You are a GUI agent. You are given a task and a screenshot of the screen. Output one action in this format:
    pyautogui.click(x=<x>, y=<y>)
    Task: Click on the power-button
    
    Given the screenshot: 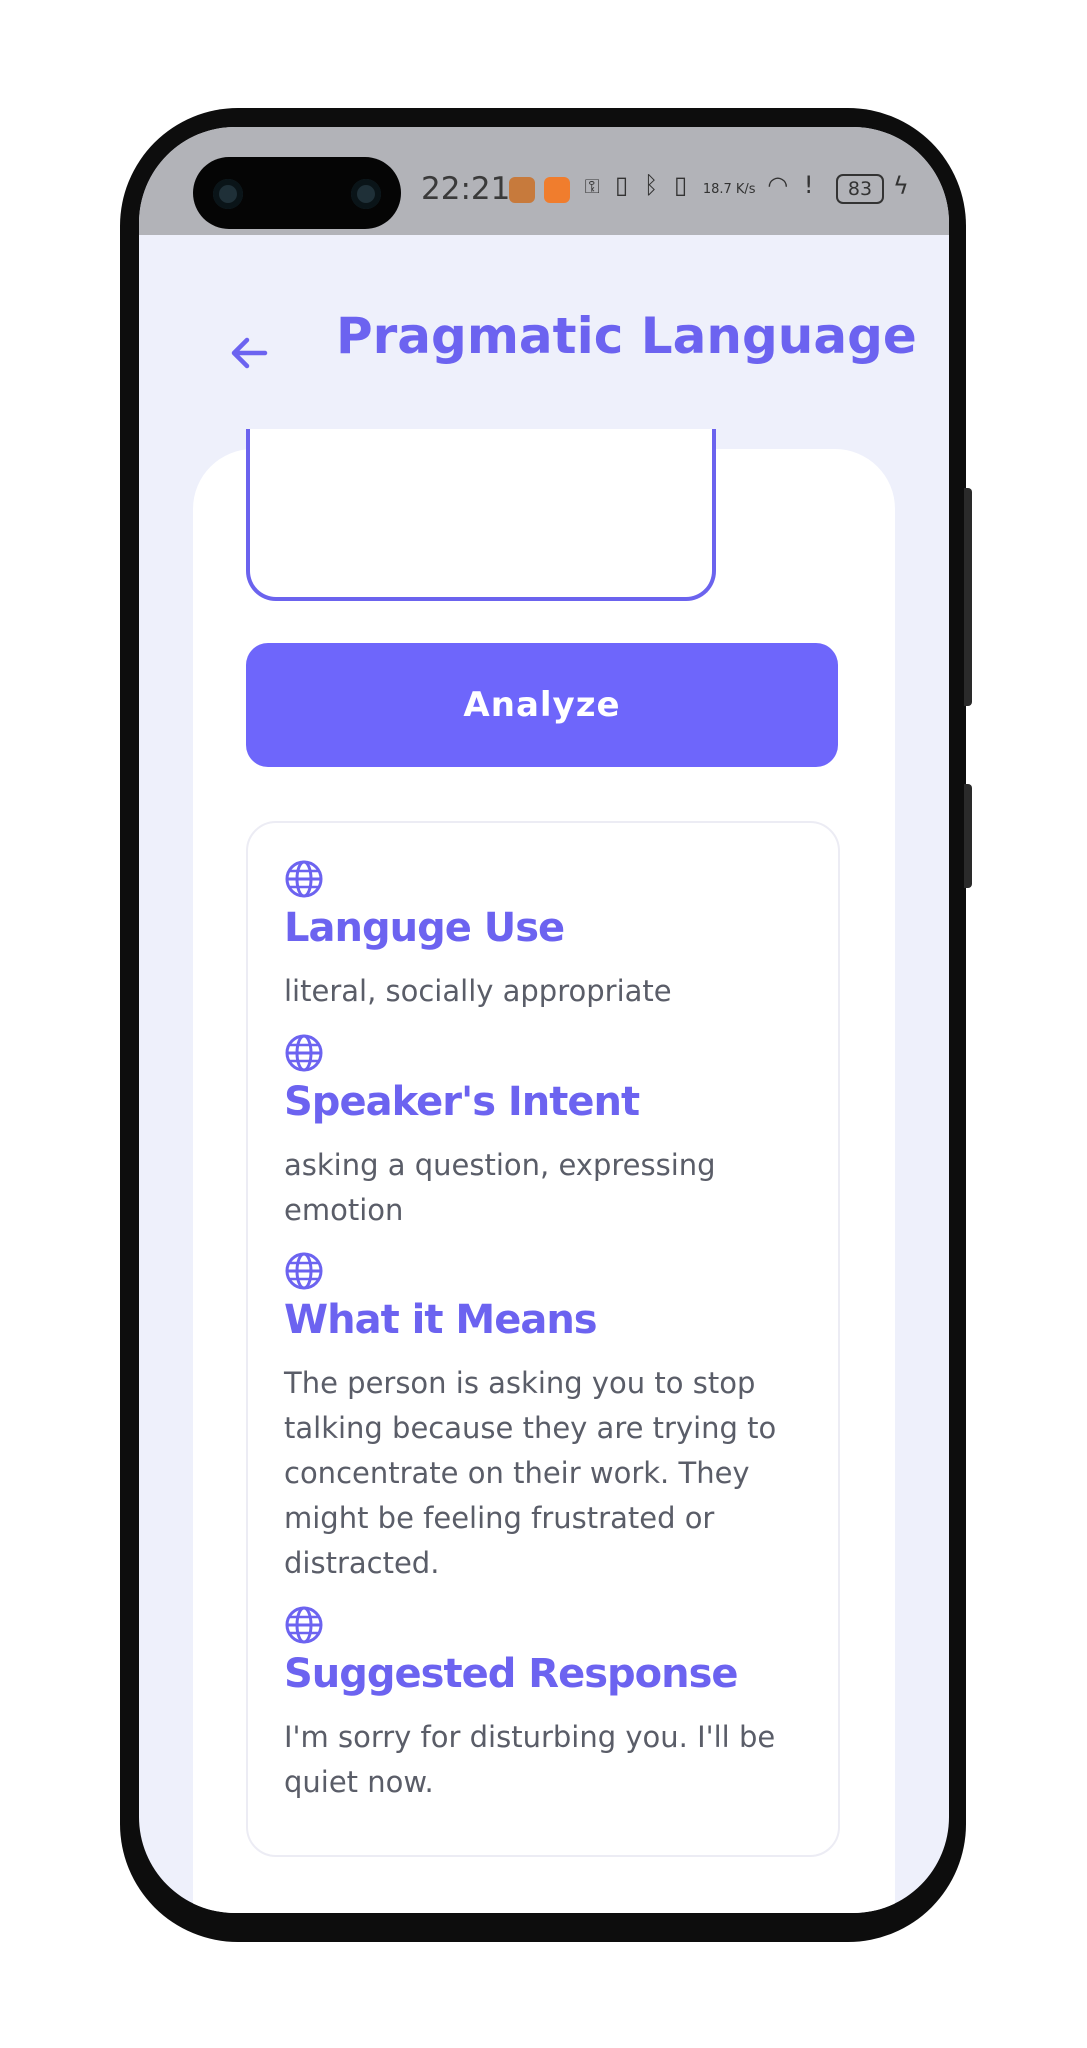 What is the action you would take?
    pyautogui.click(x=968, y=597)
    